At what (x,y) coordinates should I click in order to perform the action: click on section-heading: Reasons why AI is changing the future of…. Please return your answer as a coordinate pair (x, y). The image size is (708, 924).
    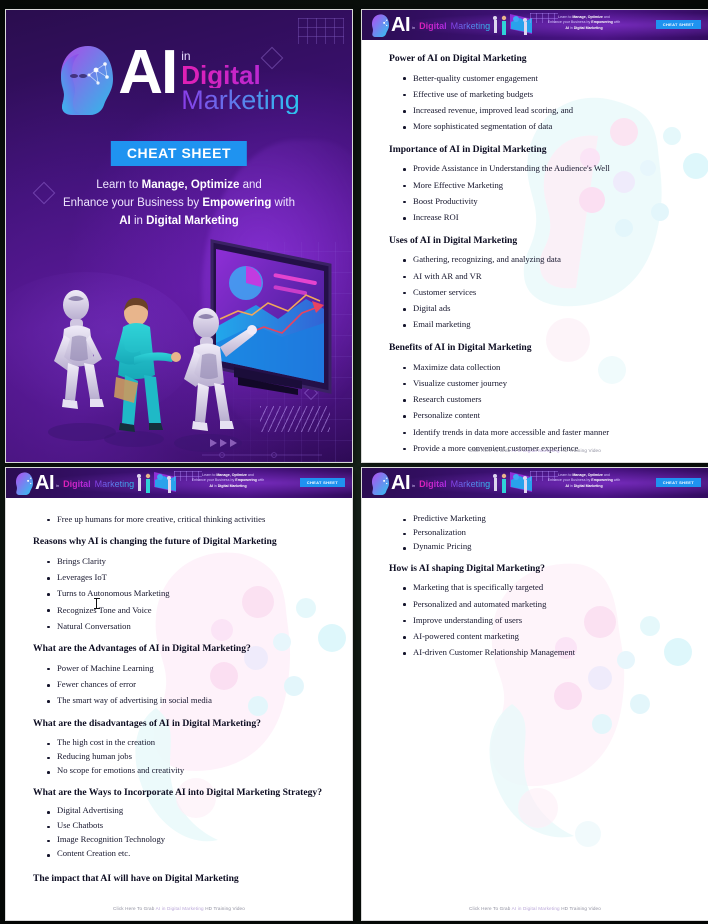
    Looking at the image, I should click on (155, 542).